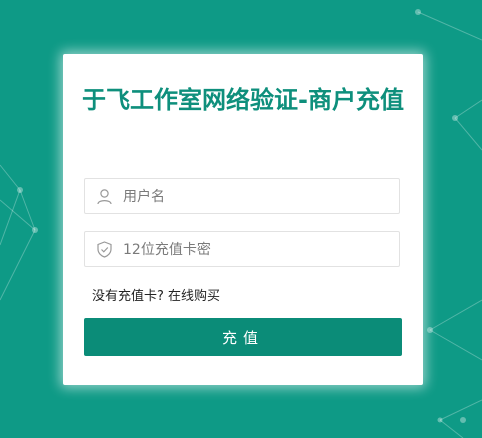  Describe the element at coordinates (104, 197) in the screenshot. I see `user-icon` at that location.